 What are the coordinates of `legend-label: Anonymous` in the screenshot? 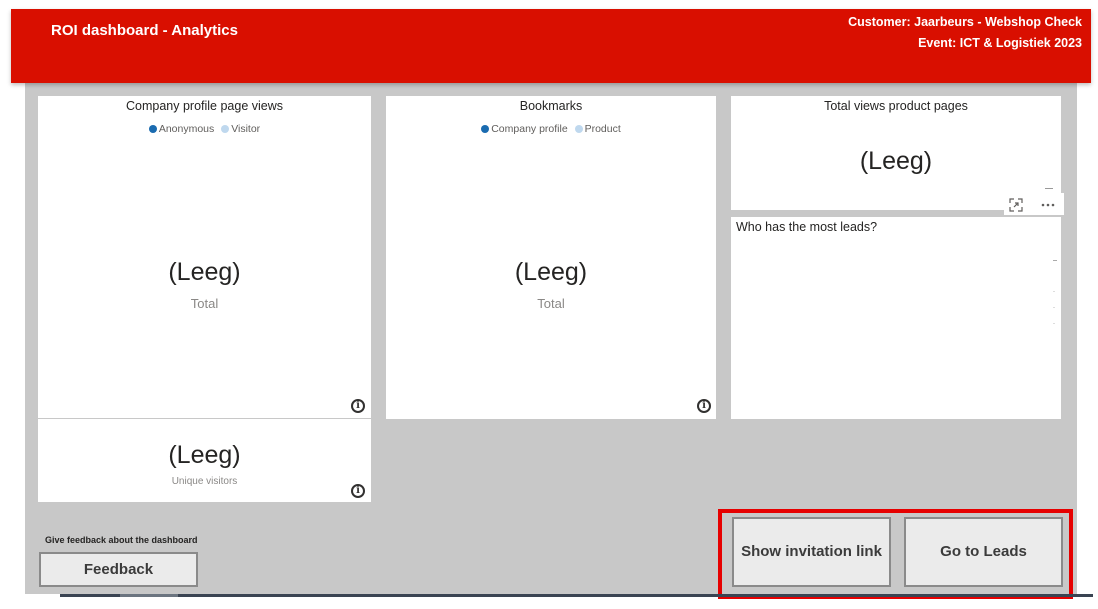 It's located at (186, 129).